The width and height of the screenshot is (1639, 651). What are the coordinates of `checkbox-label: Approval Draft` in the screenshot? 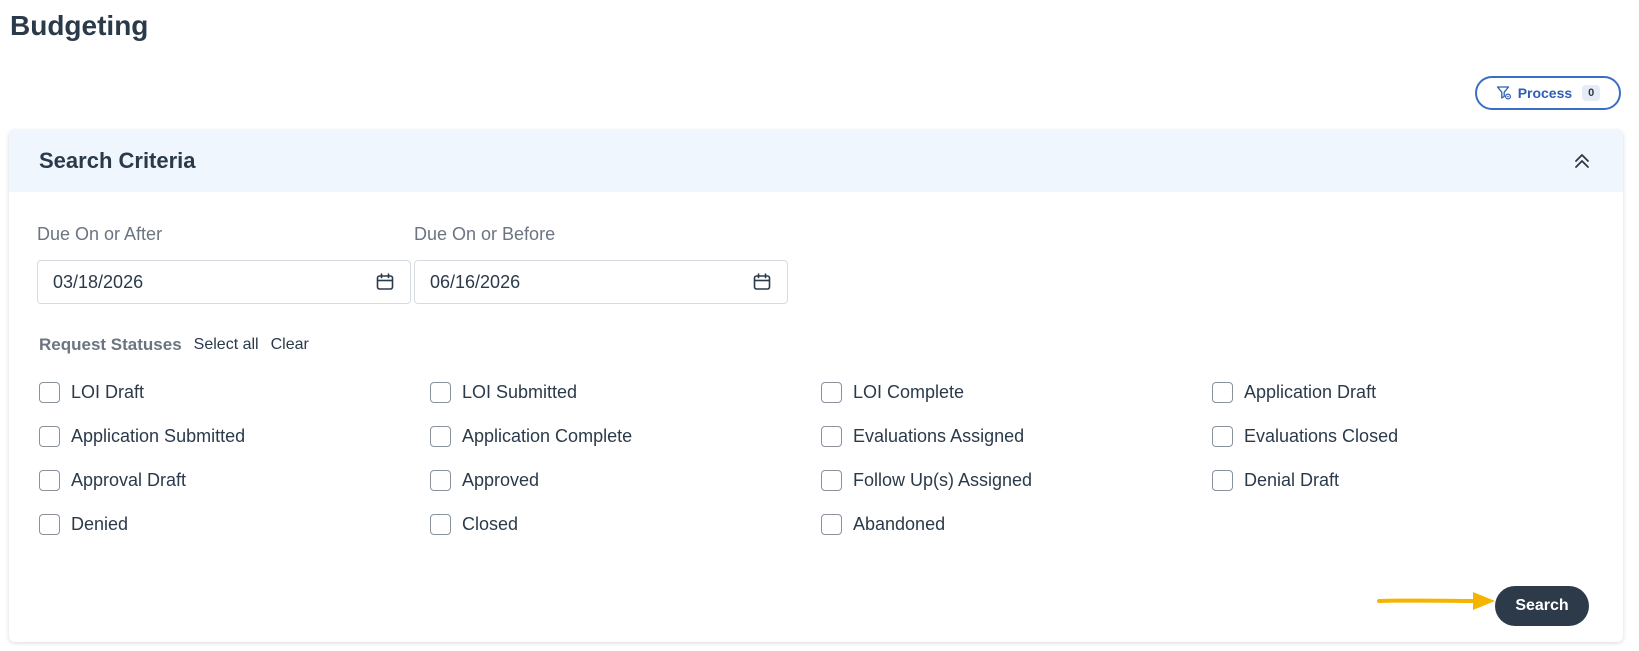 It's located at (129, 479).